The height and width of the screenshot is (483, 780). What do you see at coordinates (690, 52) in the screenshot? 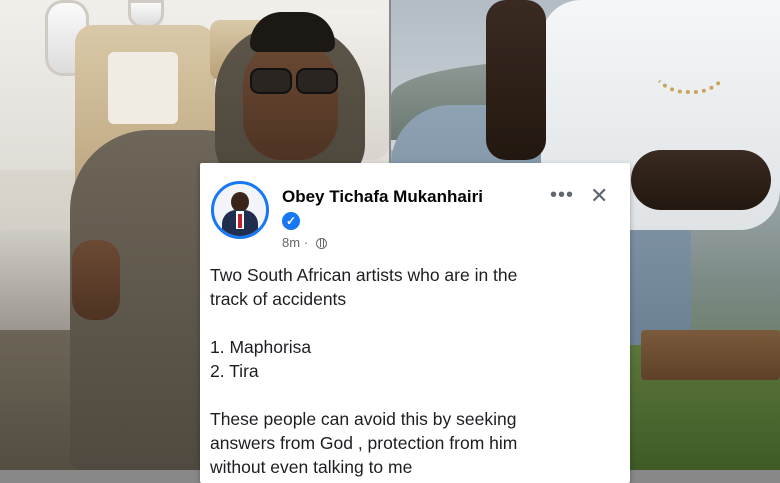
I see `chain-necklace` at bounding box center [690, 52].